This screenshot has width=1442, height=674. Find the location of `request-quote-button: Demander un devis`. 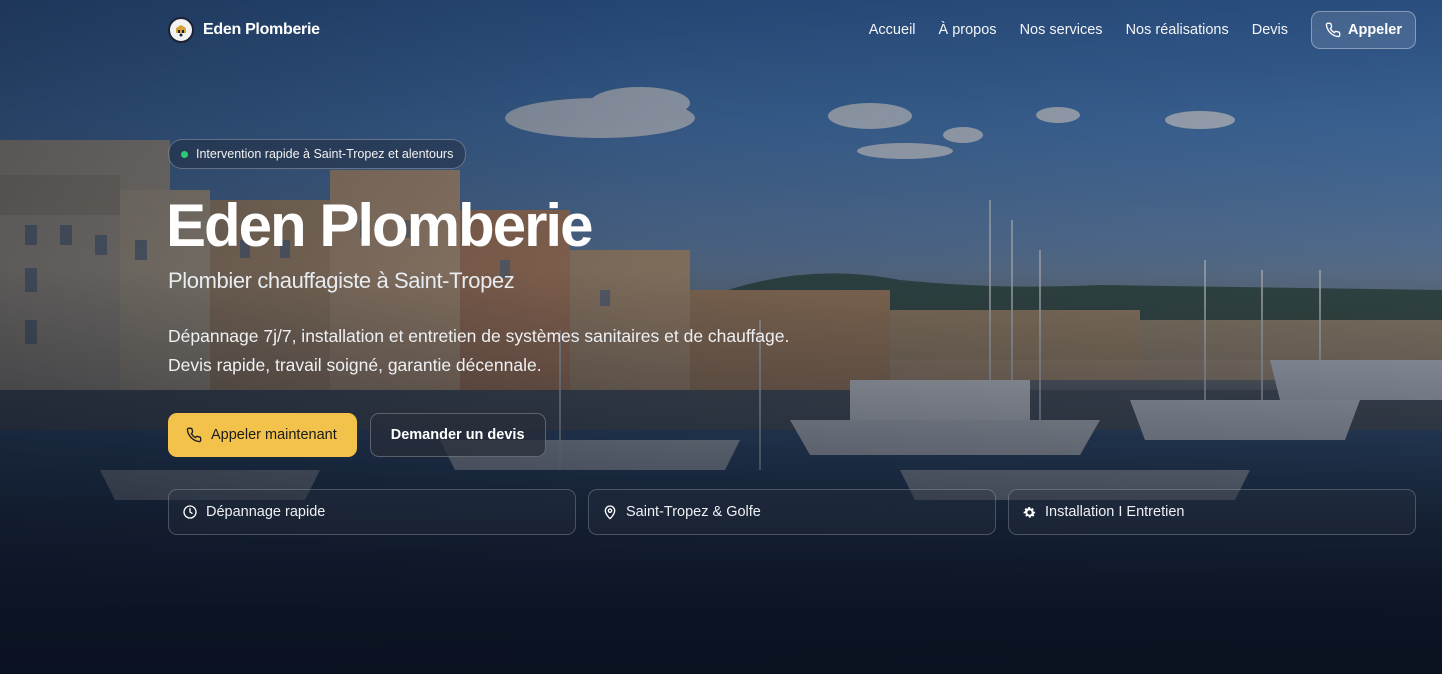

request-quote-button: Demander un devis is located at coordinates (457, 435).